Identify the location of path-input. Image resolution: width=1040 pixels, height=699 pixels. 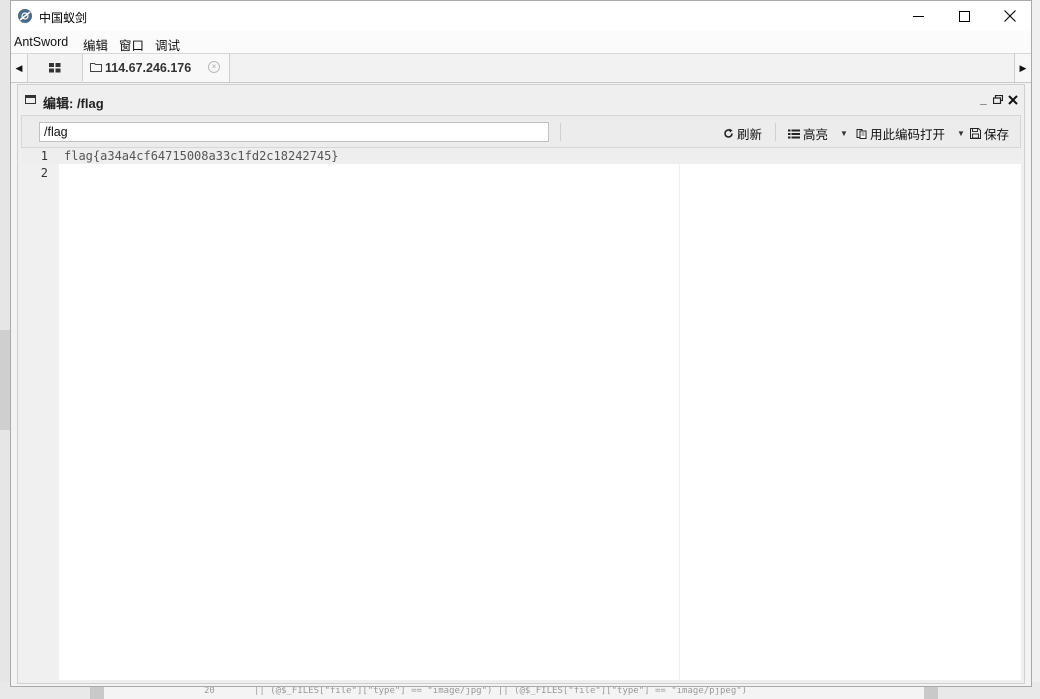
(294, 132).